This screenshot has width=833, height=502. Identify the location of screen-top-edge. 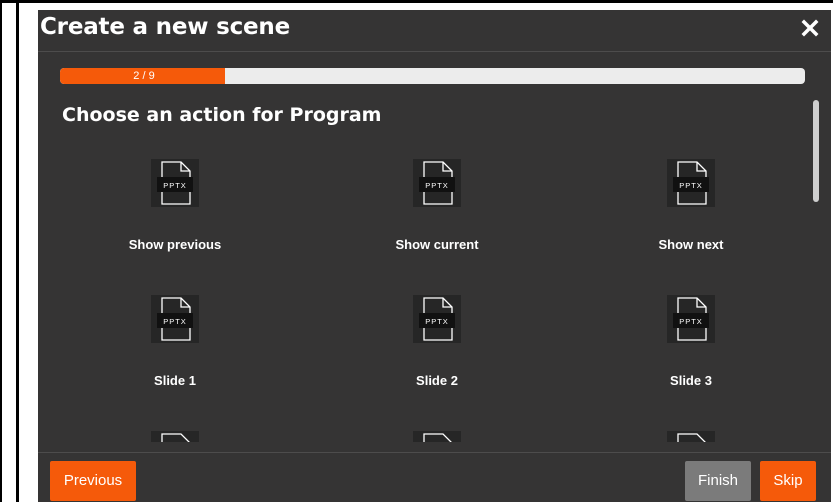
(416, 1).